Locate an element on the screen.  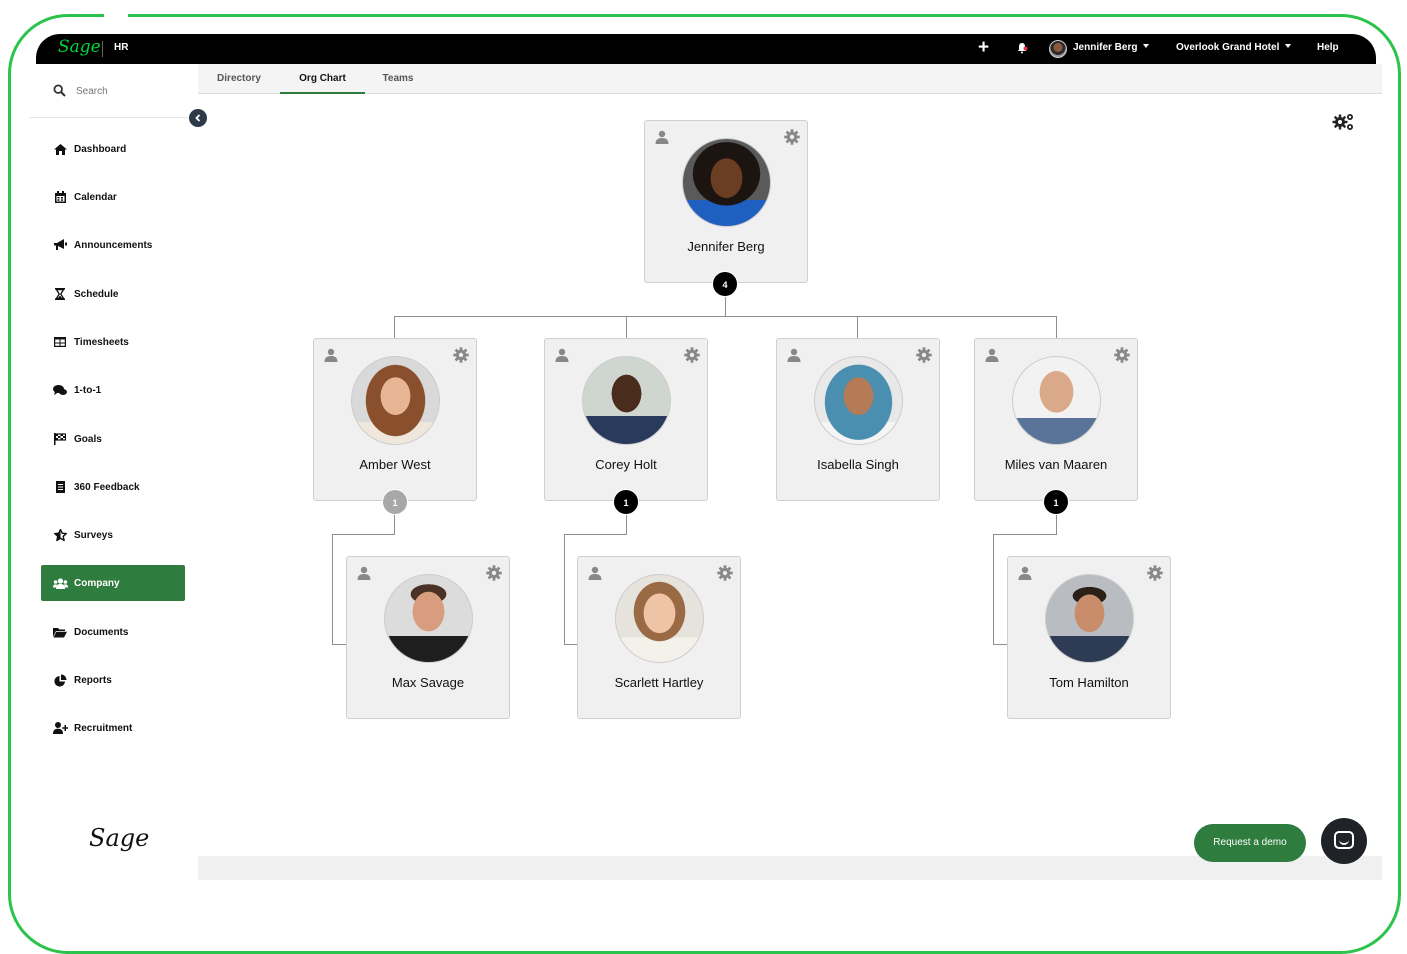
employee-name: Scarlett Hartley is located at coordinates (659, 682).